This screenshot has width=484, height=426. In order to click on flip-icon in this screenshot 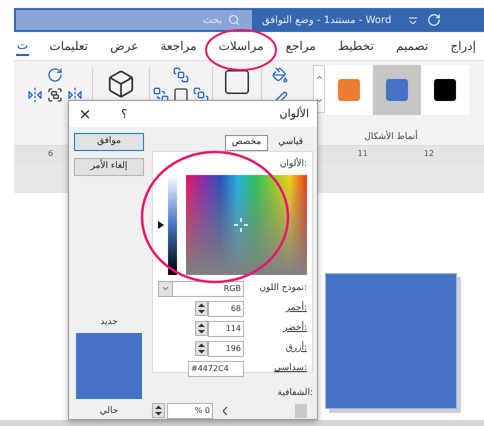, I will do `click(35, 95)`.